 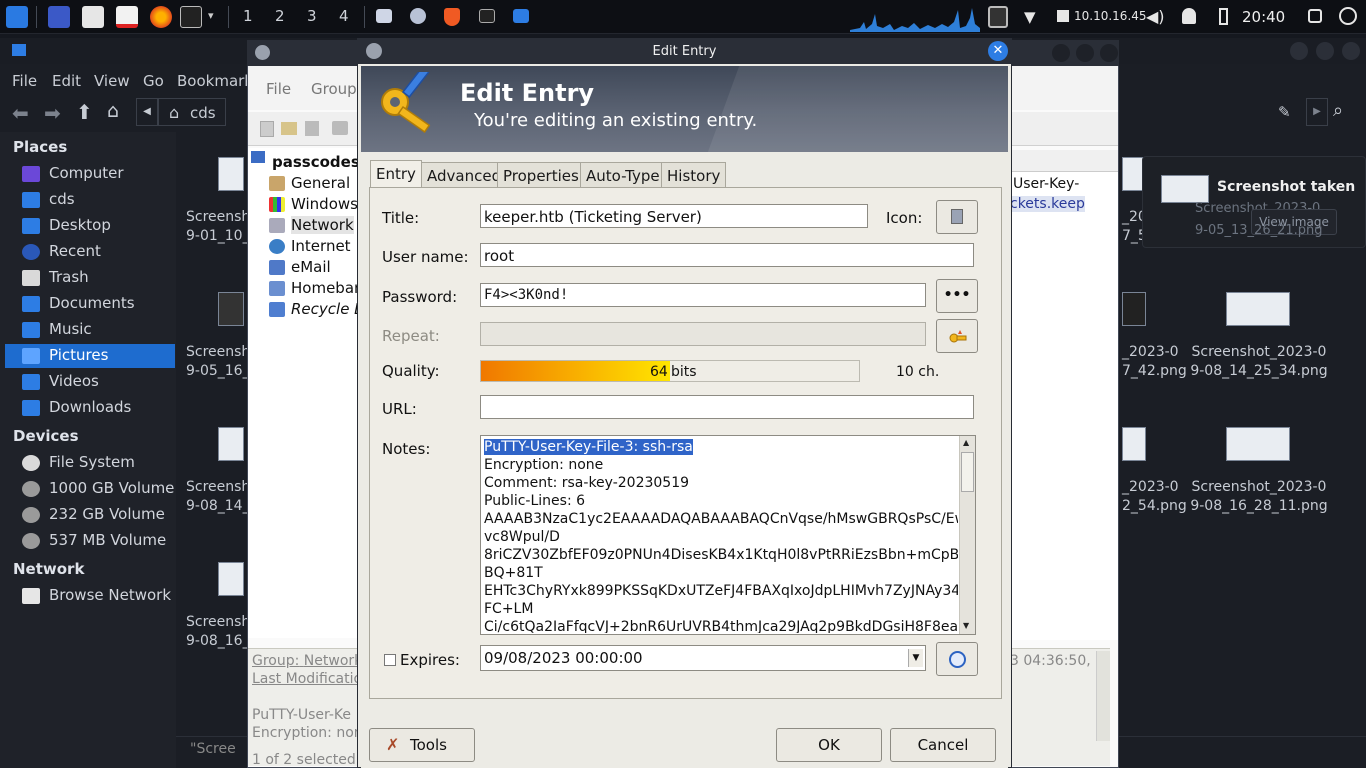 I want to click on tab-history: History, so click(x=694, y=175).